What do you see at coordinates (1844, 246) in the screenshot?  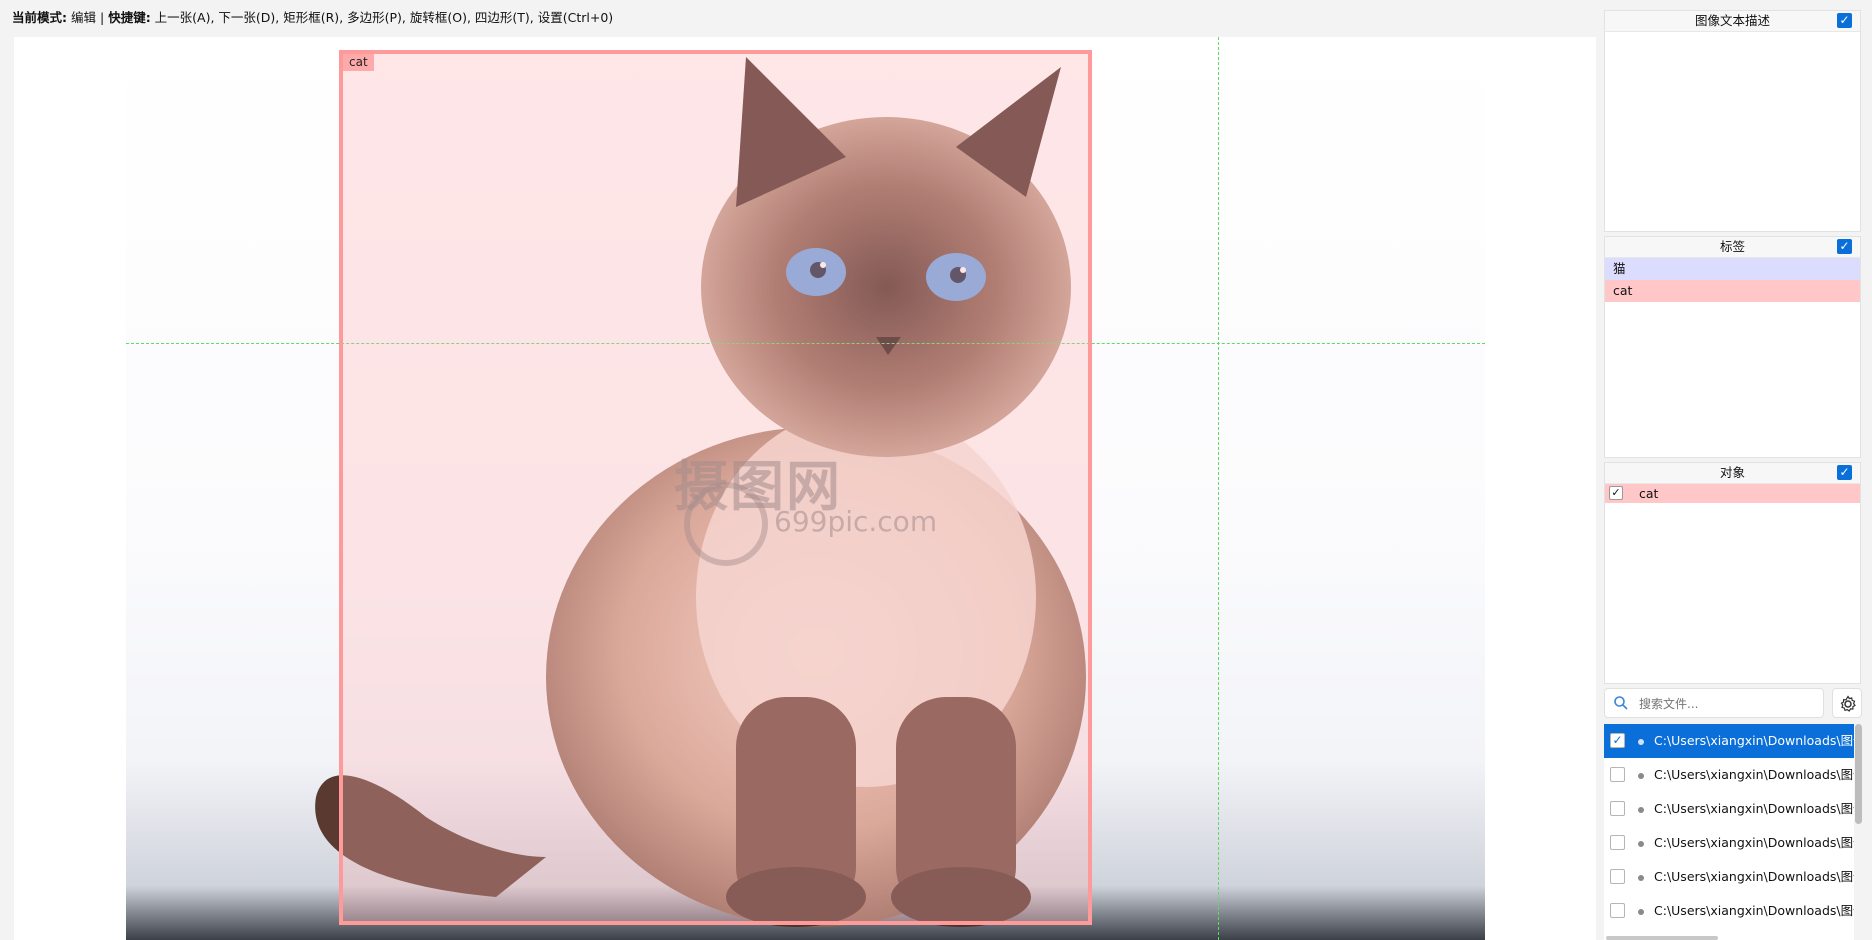 I see `labels-toggle-checkbox: ✓` at bounding box center [1844, 246].